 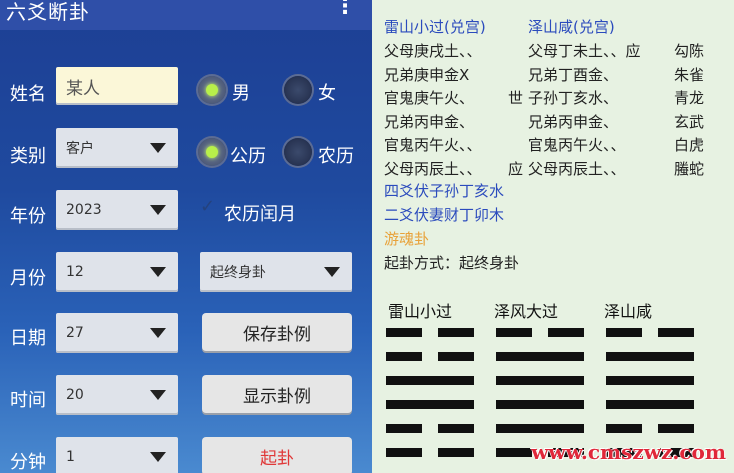 What do you see at coordinates (117, 148) in the screenshot?
I see `category-select: 客户` at bounding box center [117, 148].